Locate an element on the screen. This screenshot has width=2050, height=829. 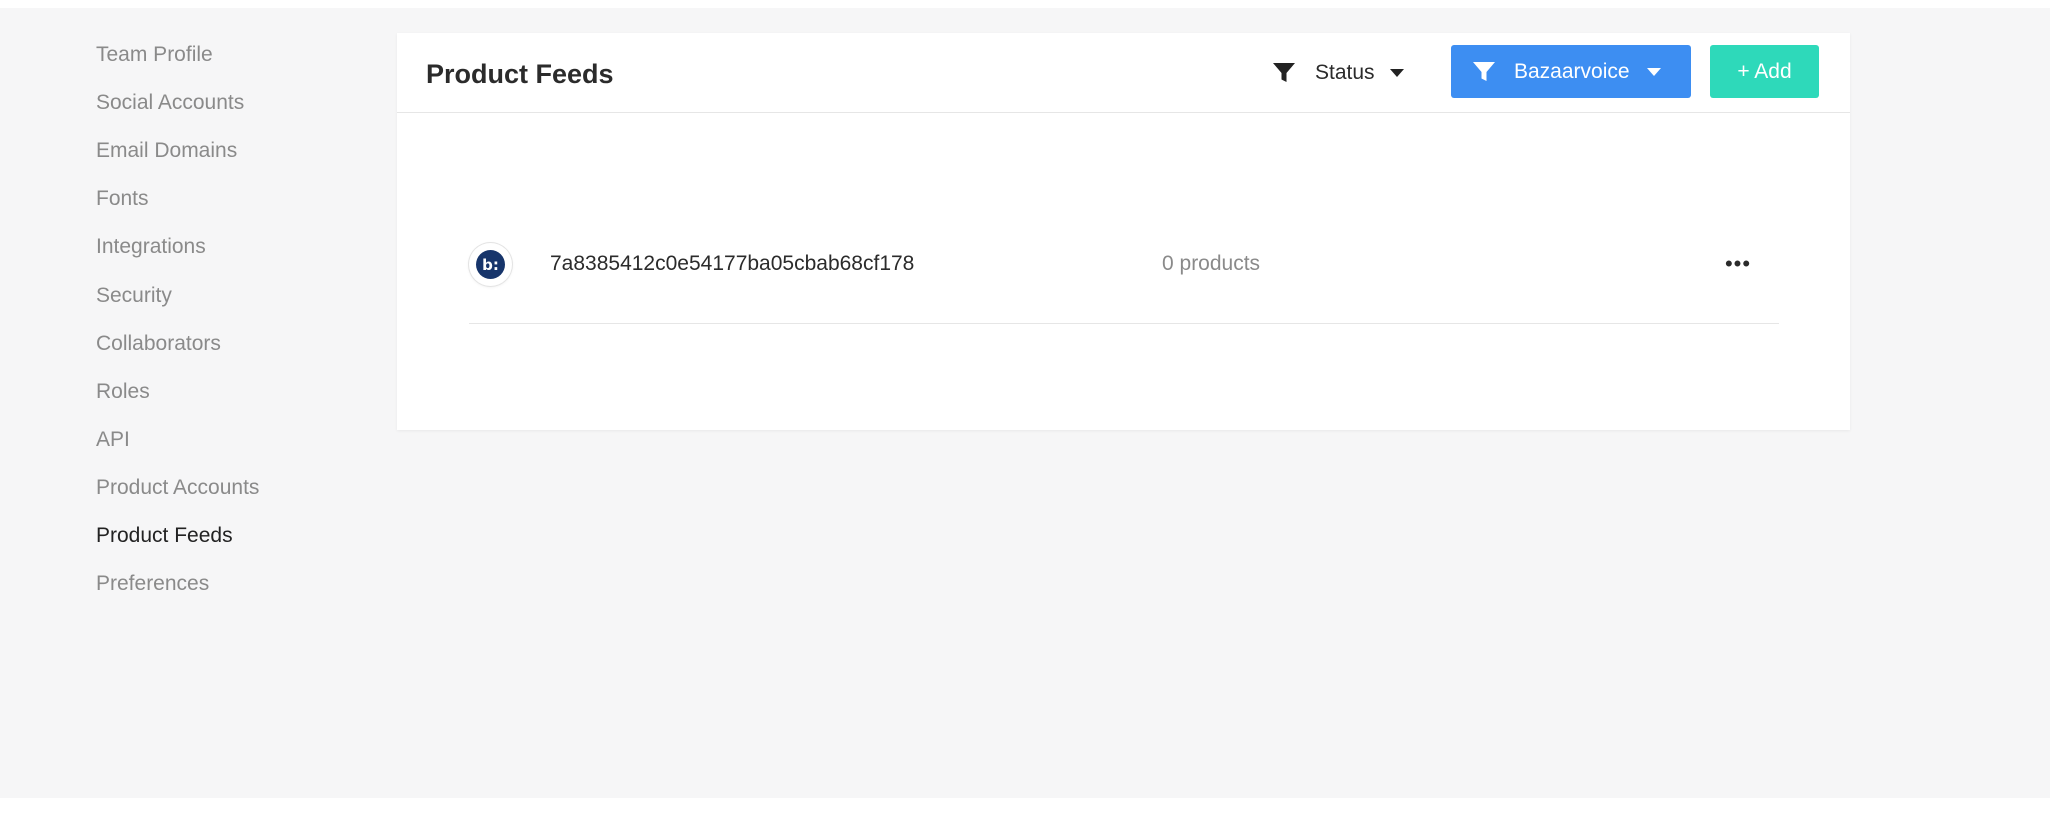
source-filter-button: Bazaarvoice is located at coordinates (1571, 71).